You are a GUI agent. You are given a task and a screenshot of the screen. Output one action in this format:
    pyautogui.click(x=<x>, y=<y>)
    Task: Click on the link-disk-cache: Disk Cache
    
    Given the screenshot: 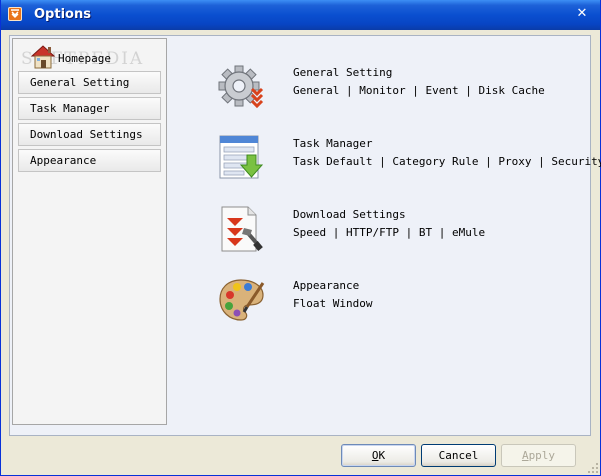 What is the action you would take?
    pyautogui.click(x=511, y=90)
    